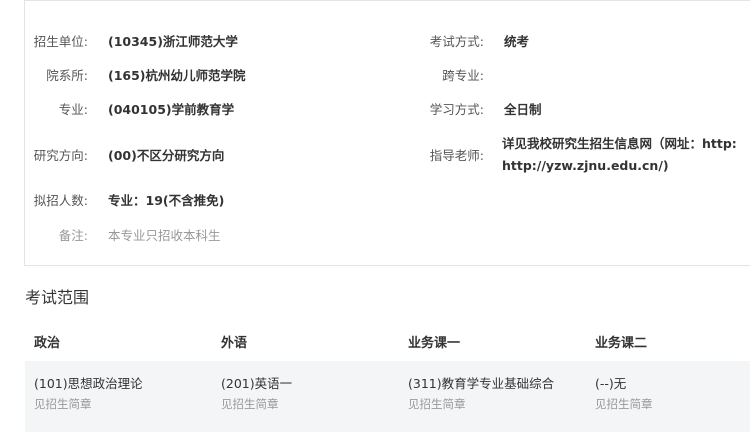 This screenshot has width=750, height=432. What do you see at coordinates (611, 383) in the screenshot?
I see `subject-name: (--)无` at bounding box center [611, 383].